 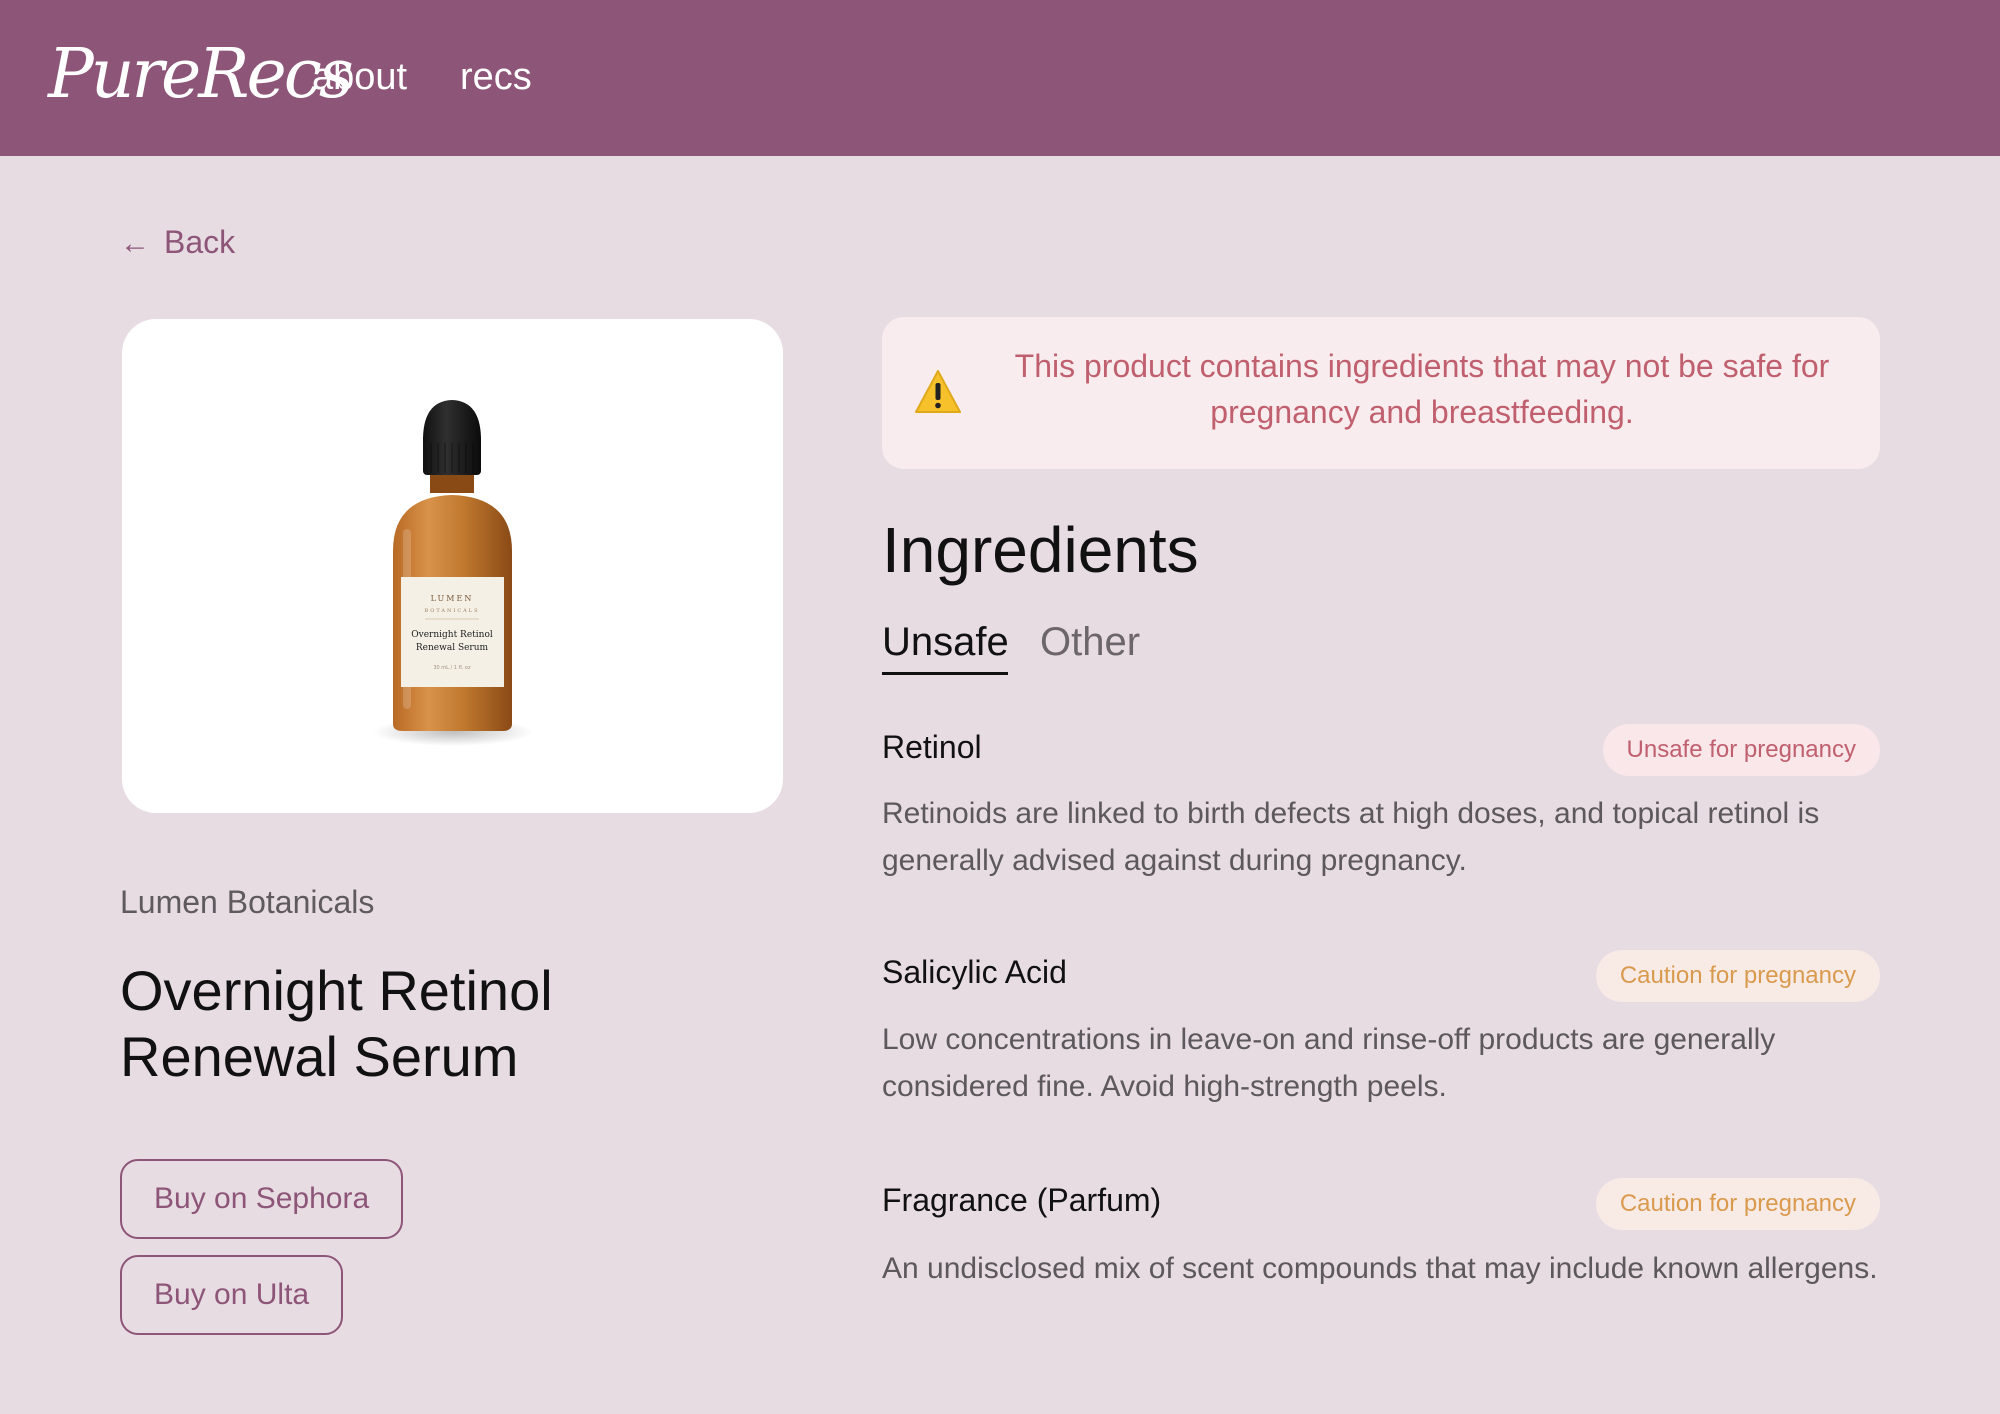 I want to click on ingredient-name-fragrance: Fragrance (Parfum), so click(x=1022, y=1200).